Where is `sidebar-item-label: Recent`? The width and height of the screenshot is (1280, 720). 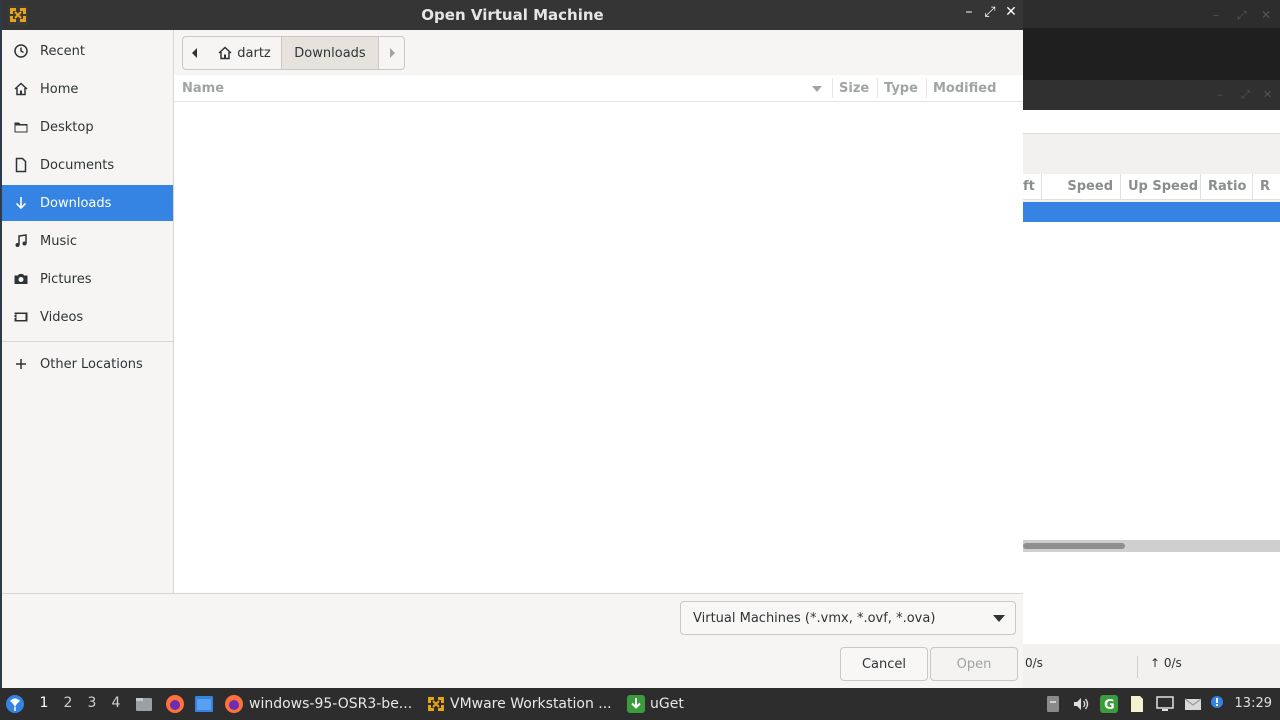
sidebar-item-label: Recent is located at coordinates (62, 51).